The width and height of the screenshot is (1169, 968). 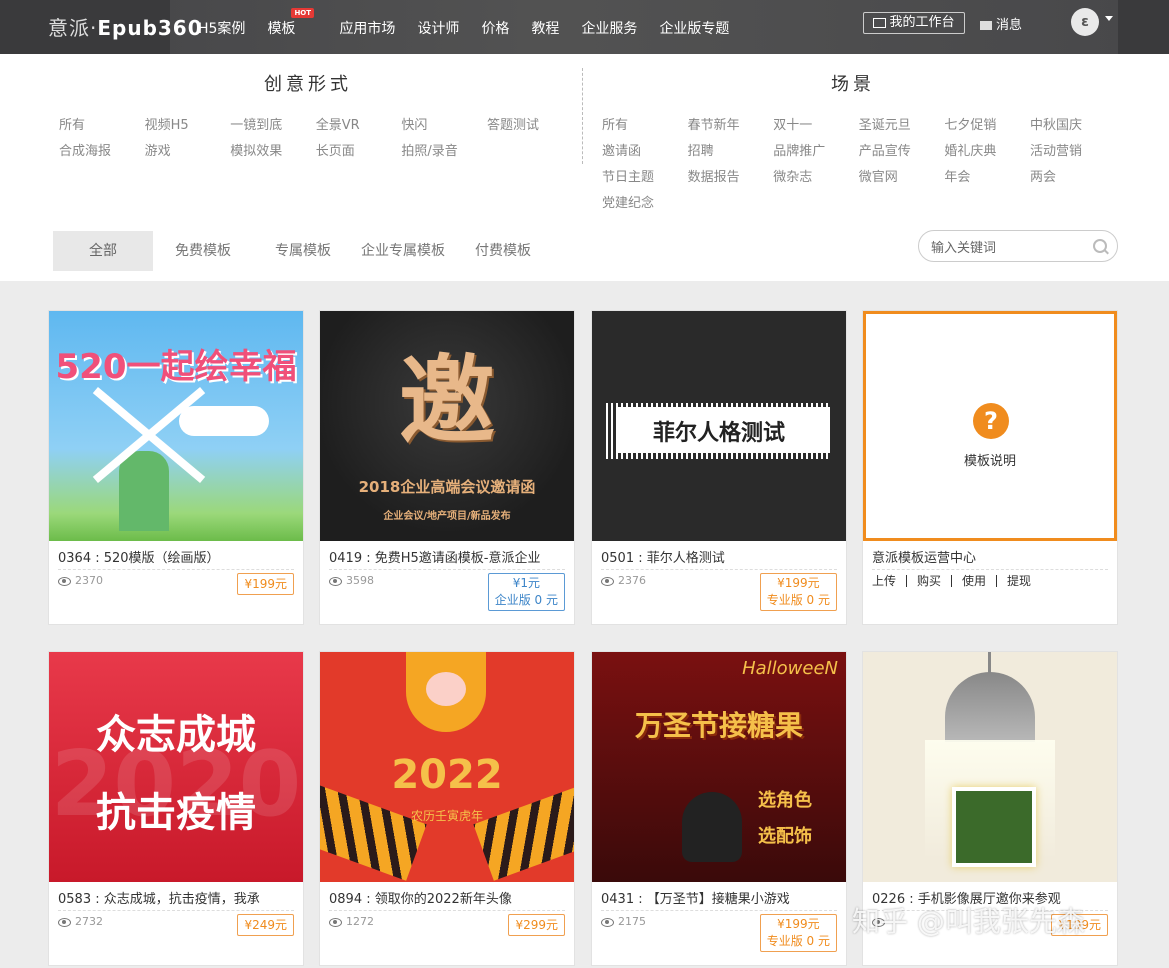 What do you see at coordinates (1100, 246) in the screenshot?
I see `search-icon` at bounding box center [1100, 246].